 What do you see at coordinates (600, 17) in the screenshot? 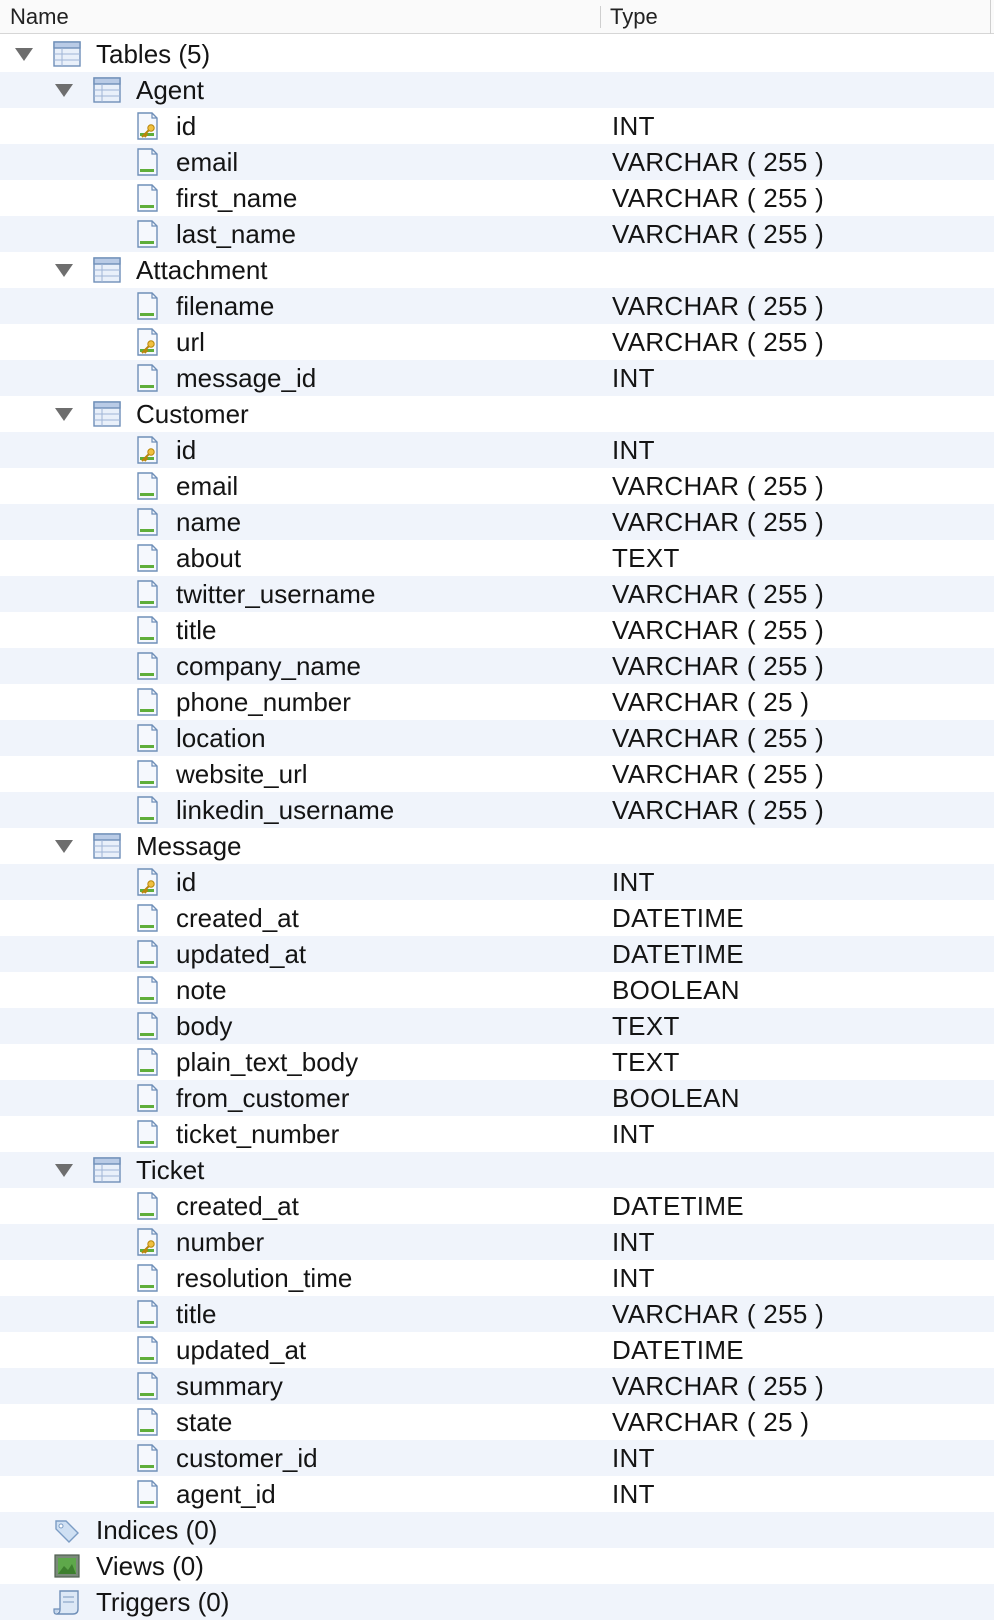
I see `column-divider` at bounding box center [600, 17].